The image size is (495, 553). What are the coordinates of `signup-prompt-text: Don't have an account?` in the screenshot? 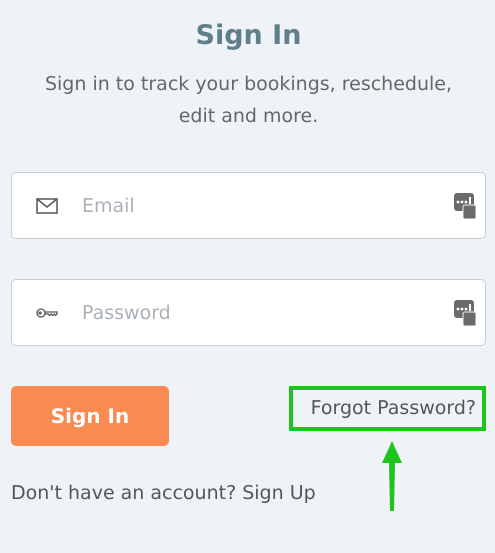 It's located at (124, 493).